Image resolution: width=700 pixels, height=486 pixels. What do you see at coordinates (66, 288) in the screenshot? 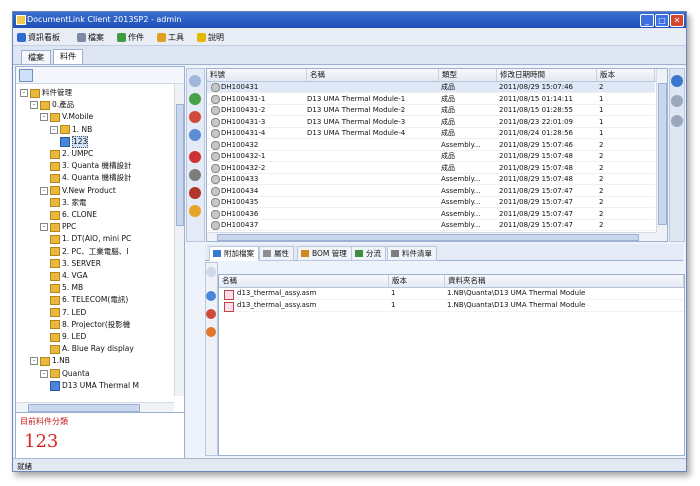
I see `tree-node: 5. MB` at bounding box center [66, 288].